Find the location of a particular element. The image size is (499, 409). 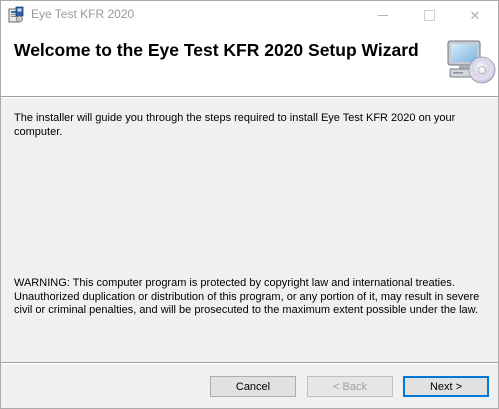

maximize-icon is located at coordinates (429, 15).